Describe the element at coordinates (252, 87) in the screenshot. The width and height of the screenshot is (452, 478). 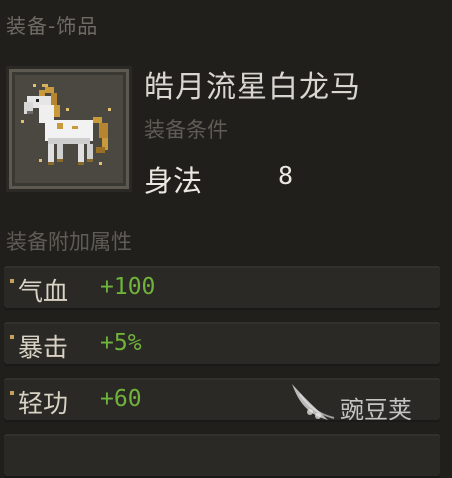
I see `item-name: 皓月流星白龙马` at that location.